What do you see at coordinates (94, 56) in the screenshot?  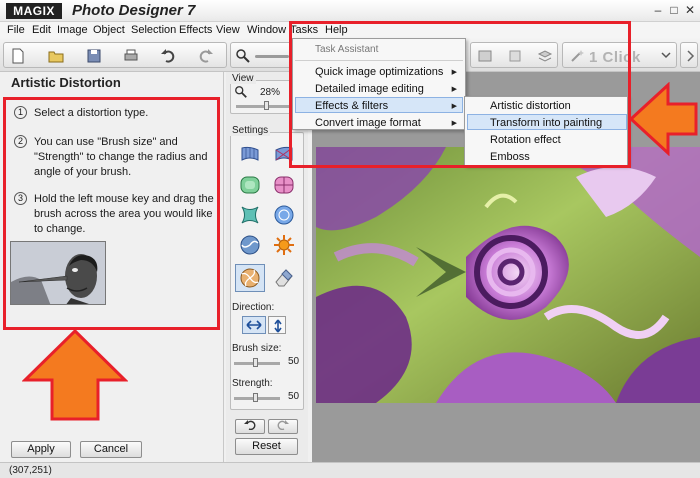 I see `save-icon` at bounding box center [94, 56].